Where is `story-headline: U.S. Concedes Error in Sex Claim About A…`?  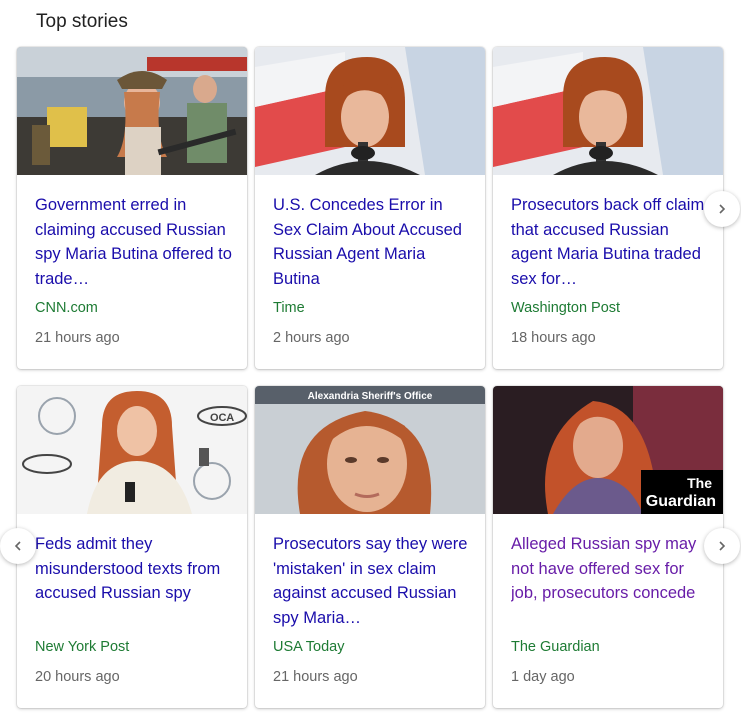
story-headline: U.S. Concedes Error in Sex Claim About A… is located at coordinates (372, 242).